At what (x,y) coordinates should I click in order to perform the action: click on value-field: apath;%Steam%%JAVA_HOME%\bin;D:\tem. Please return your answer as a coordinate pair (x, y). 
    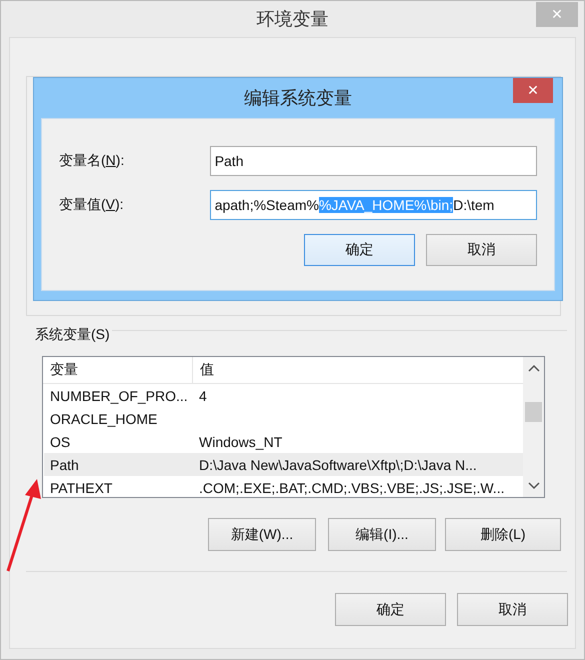
    Looking at the image, I should click on (373, 205).